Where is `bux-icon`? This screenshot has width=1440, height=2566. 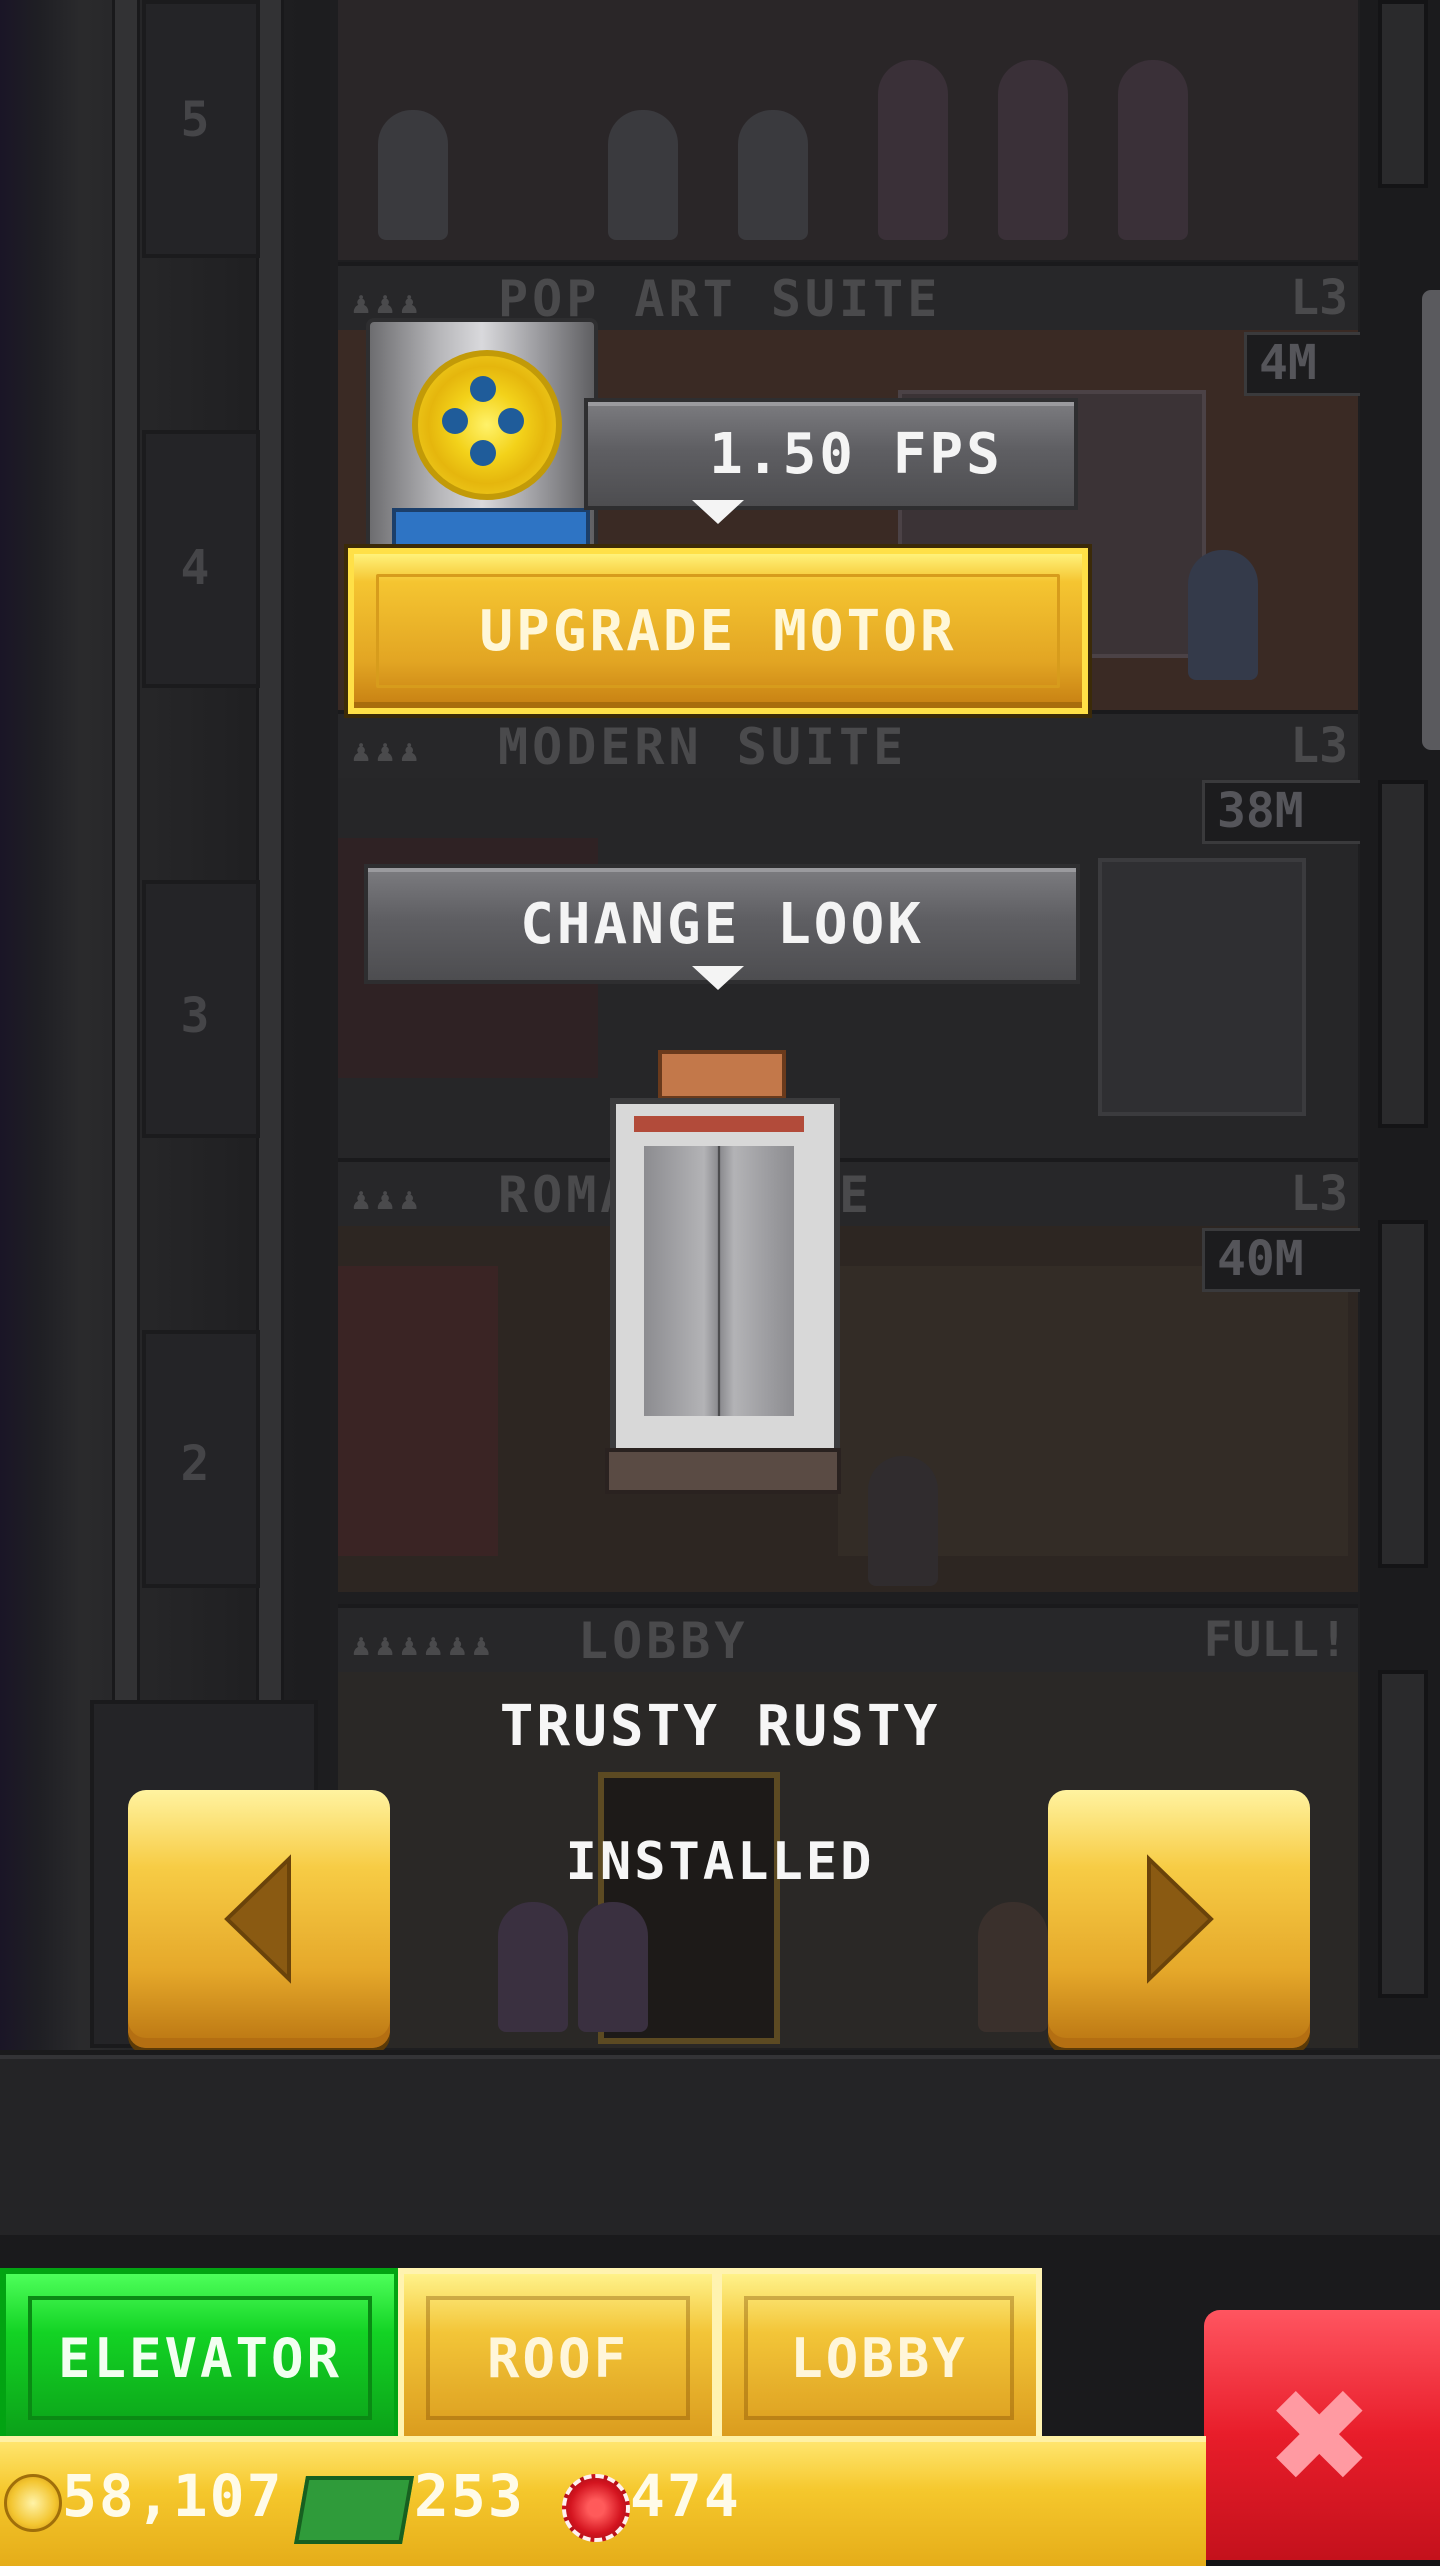 bux-icon is located at coordinates (354, 2510).